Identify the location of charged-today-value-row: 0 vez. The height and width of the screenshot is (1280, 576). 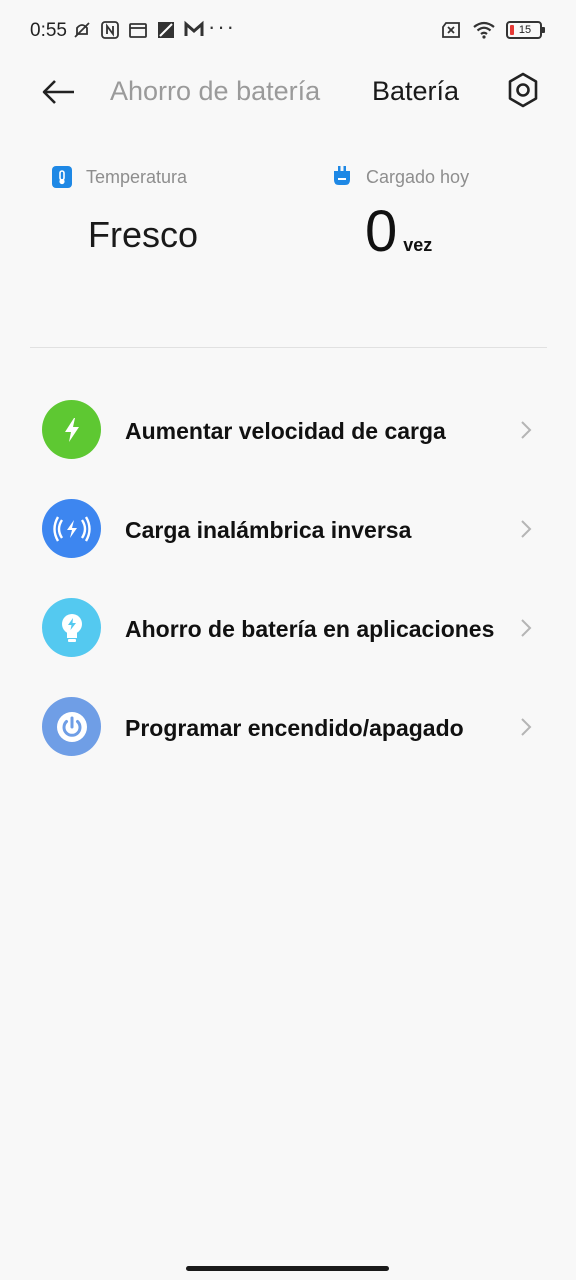
(398, 232).